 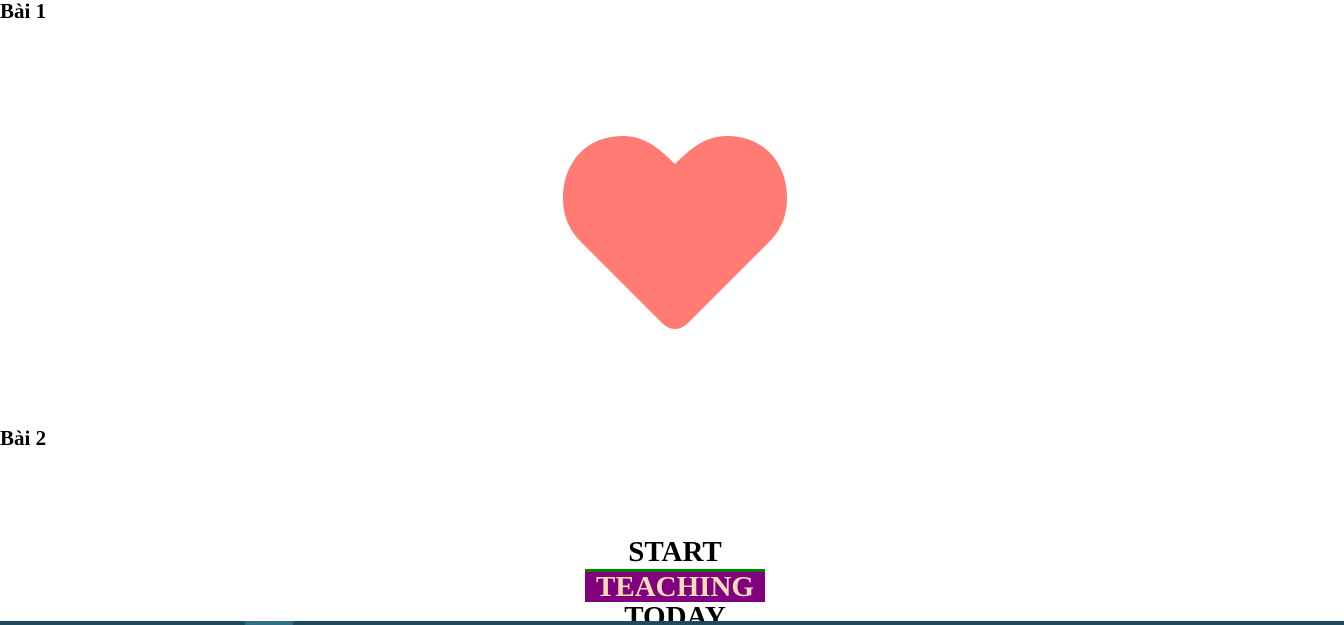 I want to click on heart-icon, so click(x=675, y=232).